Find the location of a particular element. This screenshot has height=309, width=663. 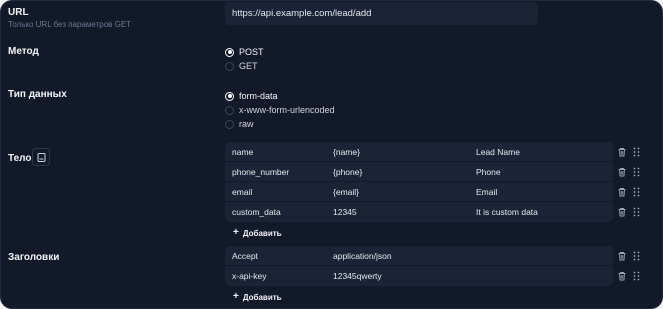

table-row: Accept application/json is located at coordinates (419, 256).